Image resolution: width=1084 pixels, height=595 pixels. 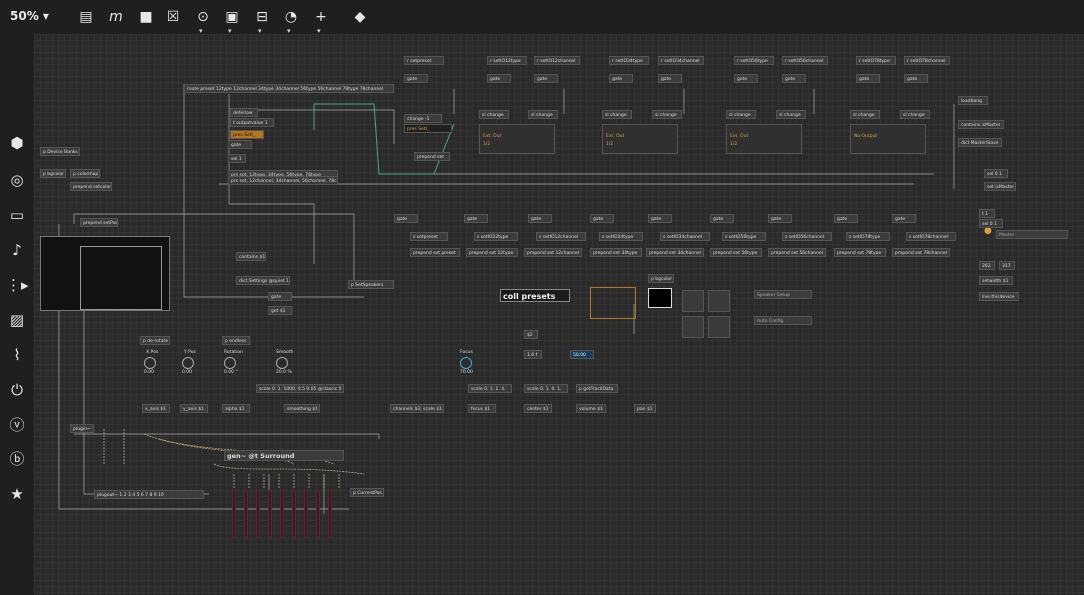 I want to click on pan-msg: pan $1, so click(x=645, y=408).